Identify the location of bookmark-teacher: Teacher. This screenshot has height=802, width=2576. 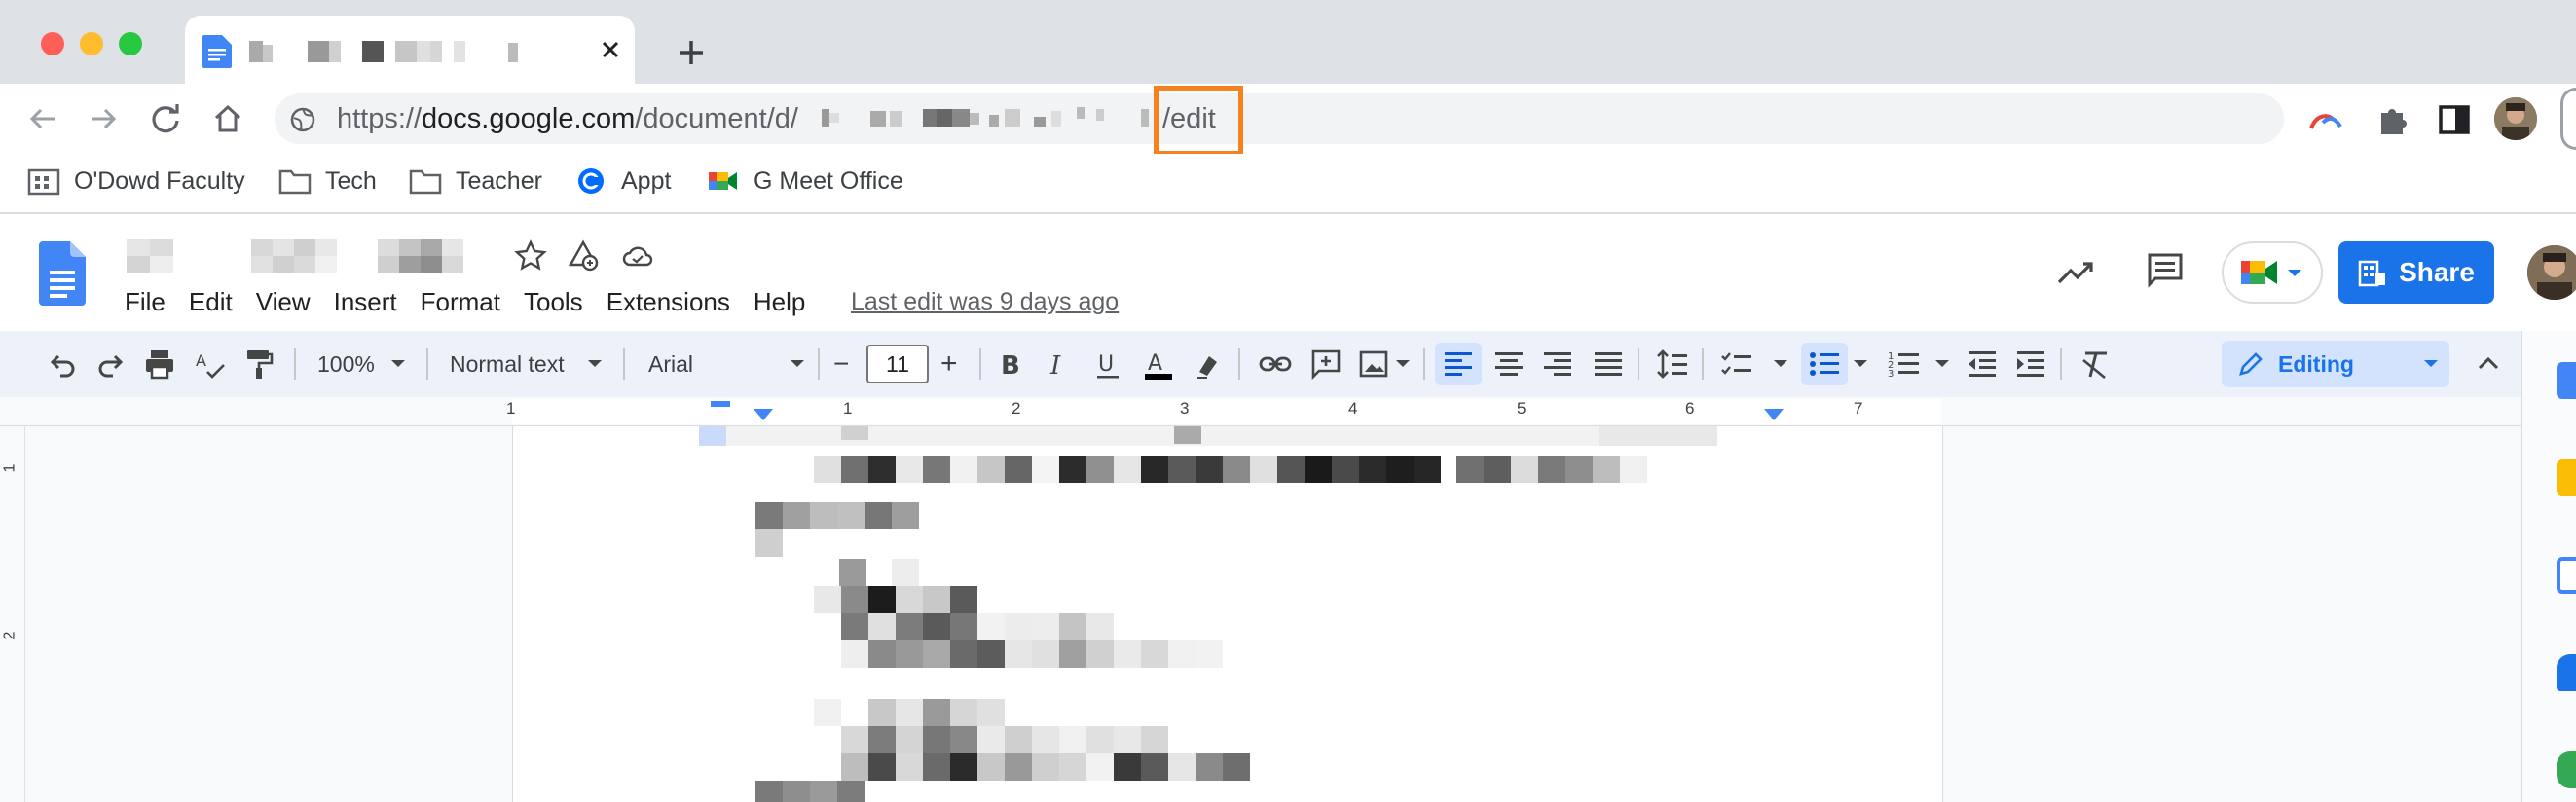
(475, 181).